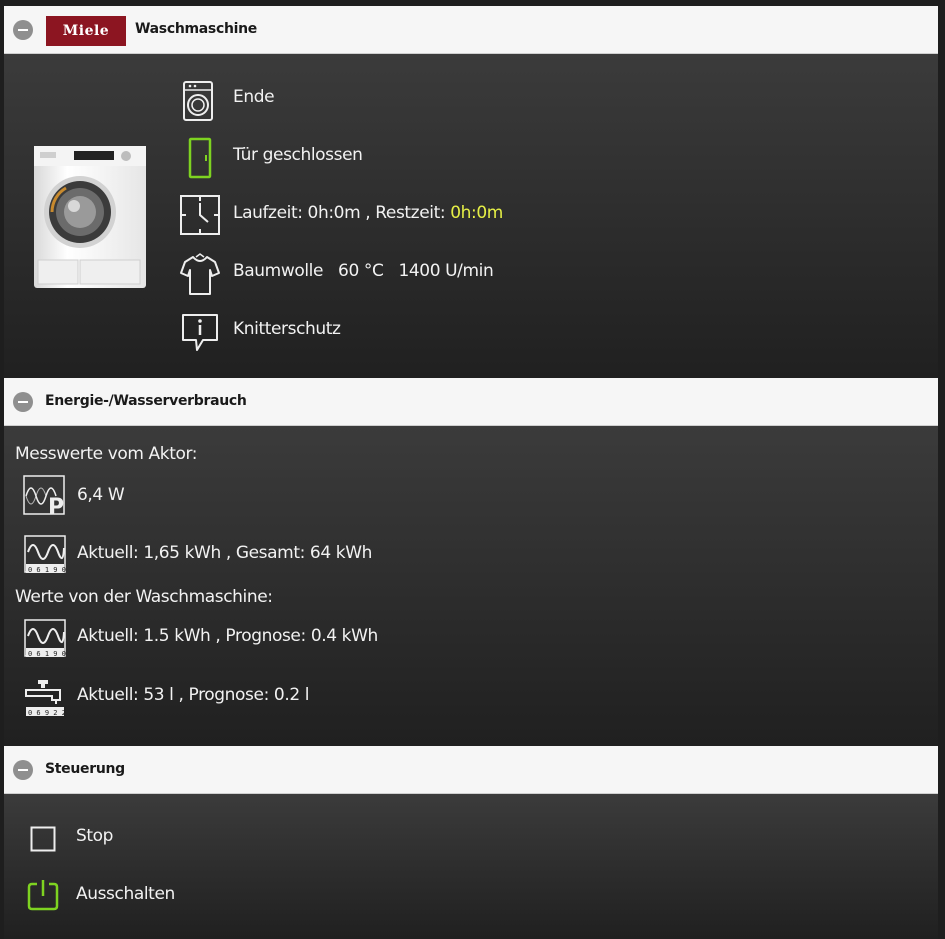  I want to click on door-status-text: Tür geschlossen, so click(298, 155).